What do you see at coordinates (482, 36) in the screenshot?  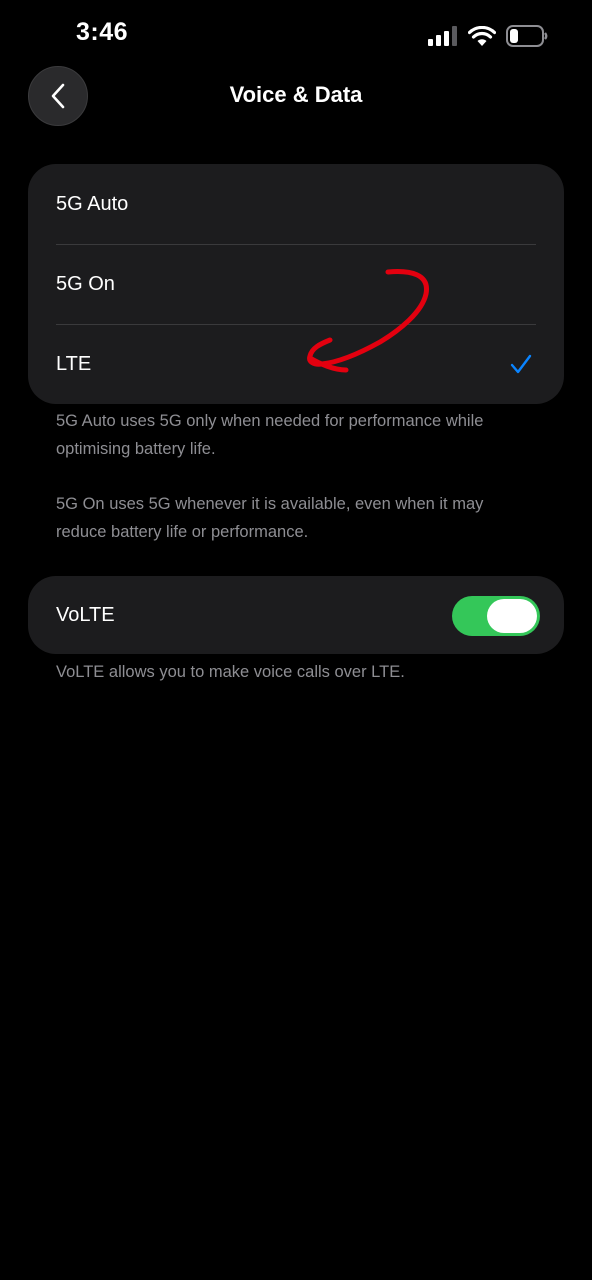 I see `wifi-icon` at bounding box center [482, 36].